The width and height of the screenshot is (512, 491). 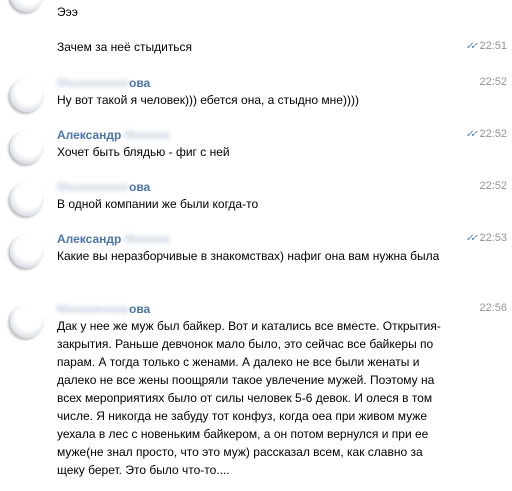 I want to click on time-label: 22:51, so click(x=493, y=46).